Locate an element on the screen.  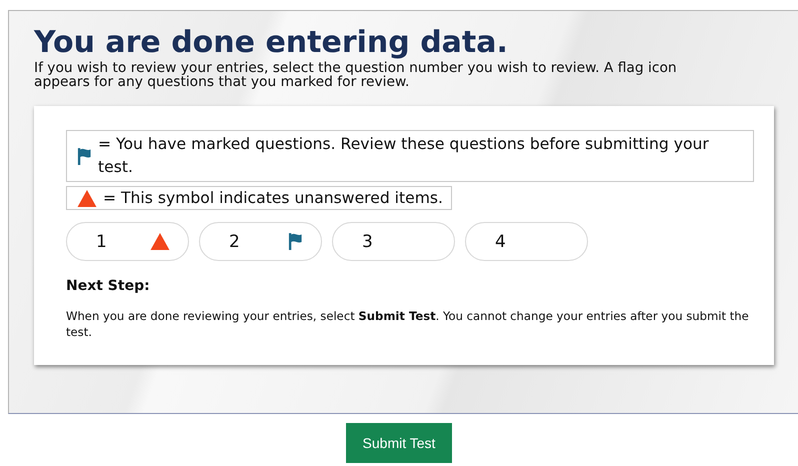
question-button: 3 is located at coordinates (393, 241).